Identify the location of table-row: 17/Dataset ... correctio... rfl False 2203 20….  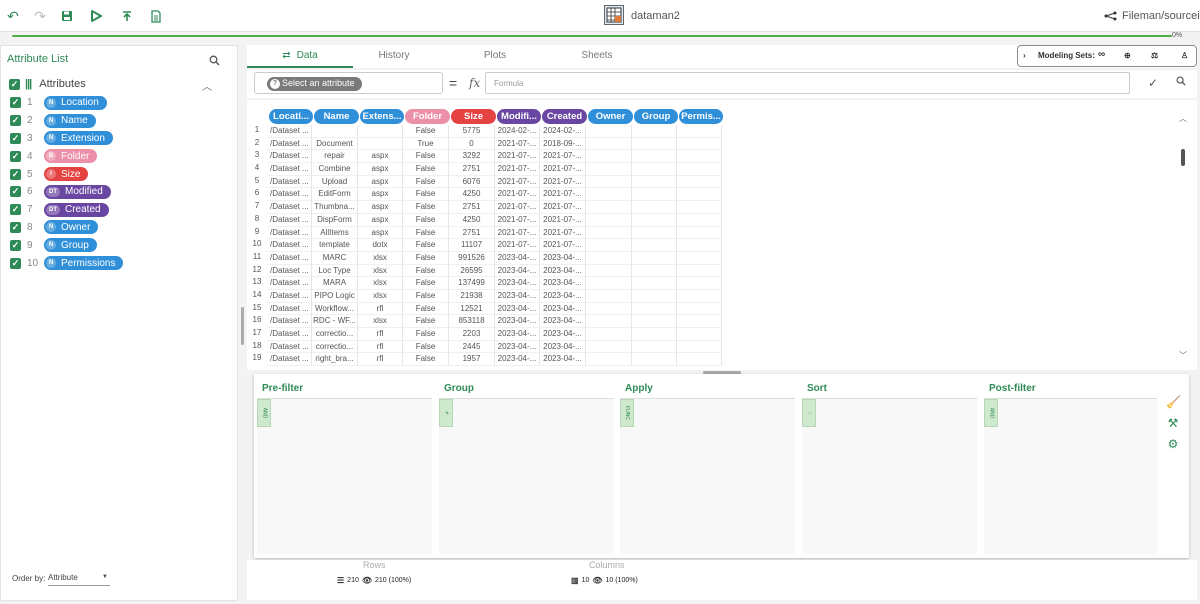
(484, 334).